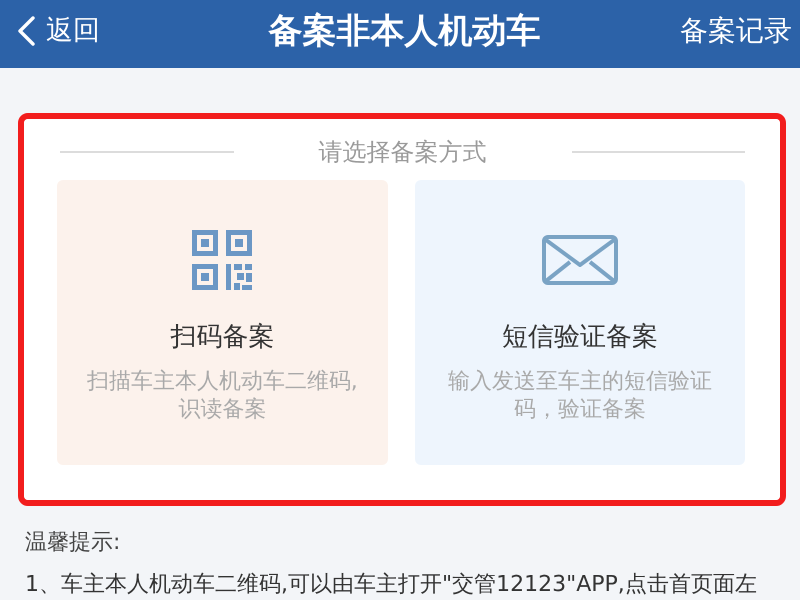 The image size is (800, 600). What do you see at coordinates (222, 260) in the screenshot?
I see `qr-code-icon` at bounding box center [222, 260].